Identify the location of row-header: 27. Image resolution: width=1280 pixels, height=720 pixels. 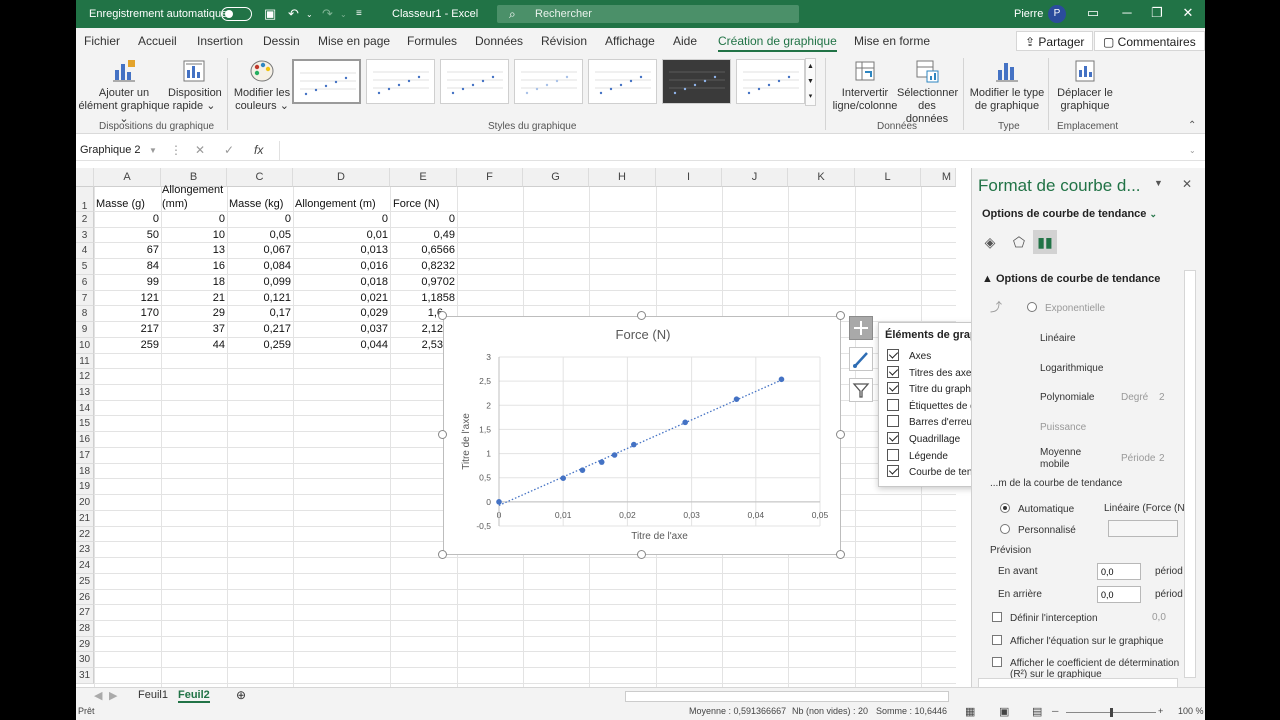
(85, 613).